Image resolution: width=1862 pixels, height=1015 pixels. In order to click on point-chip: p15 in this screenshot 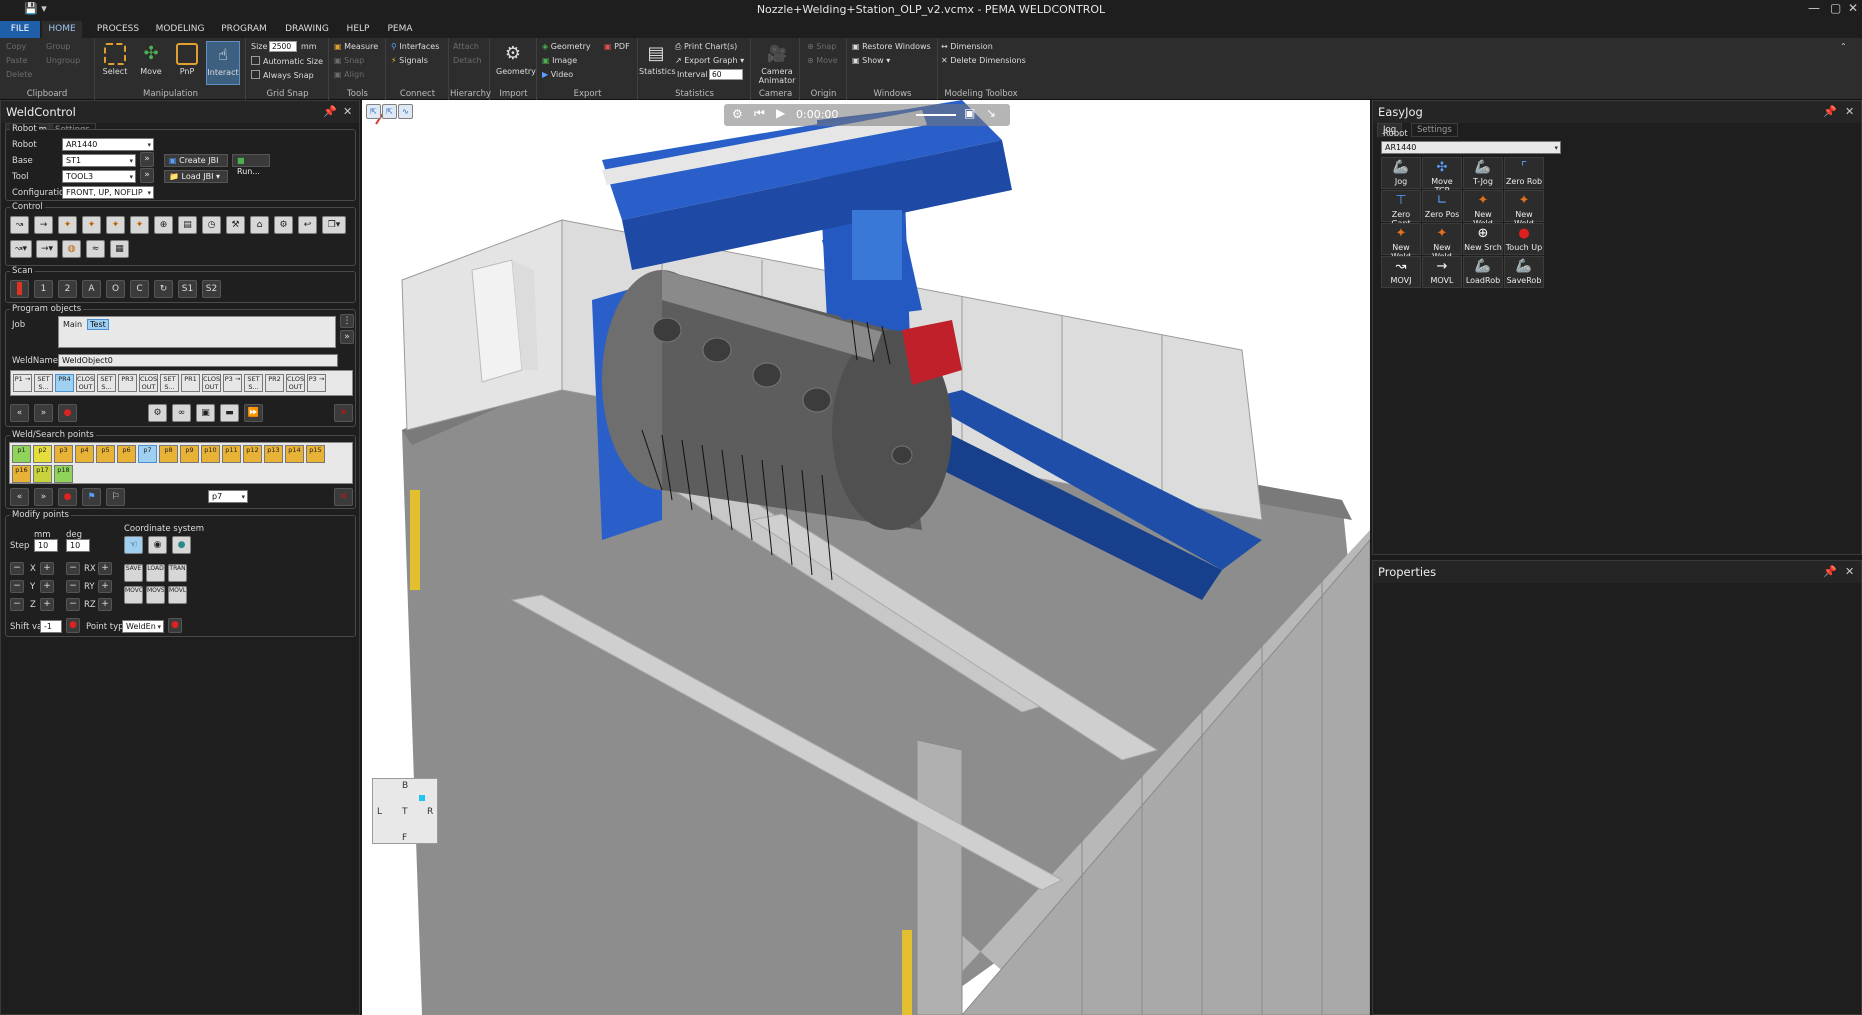, I will do `click(315, 454)`.